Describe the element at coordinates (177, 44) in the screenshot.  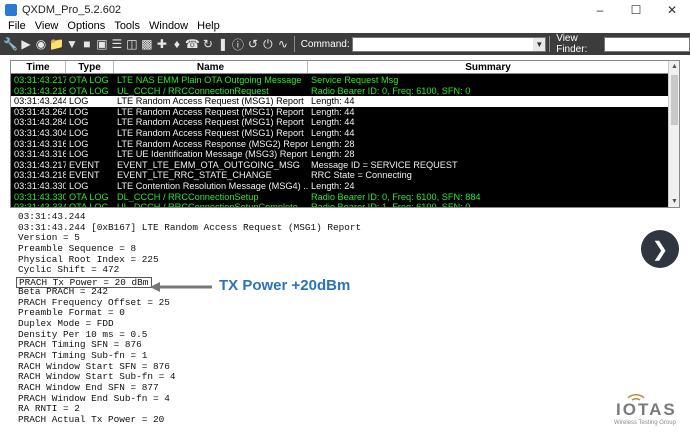
I see `tag-icon: ♦` at that location.